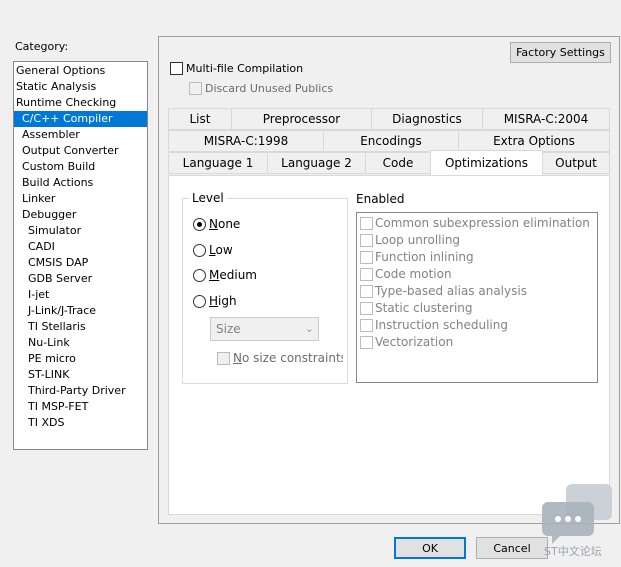 This screenshot has height=567, width=621. I want to click on level-medium-radio, so click(199, 275).